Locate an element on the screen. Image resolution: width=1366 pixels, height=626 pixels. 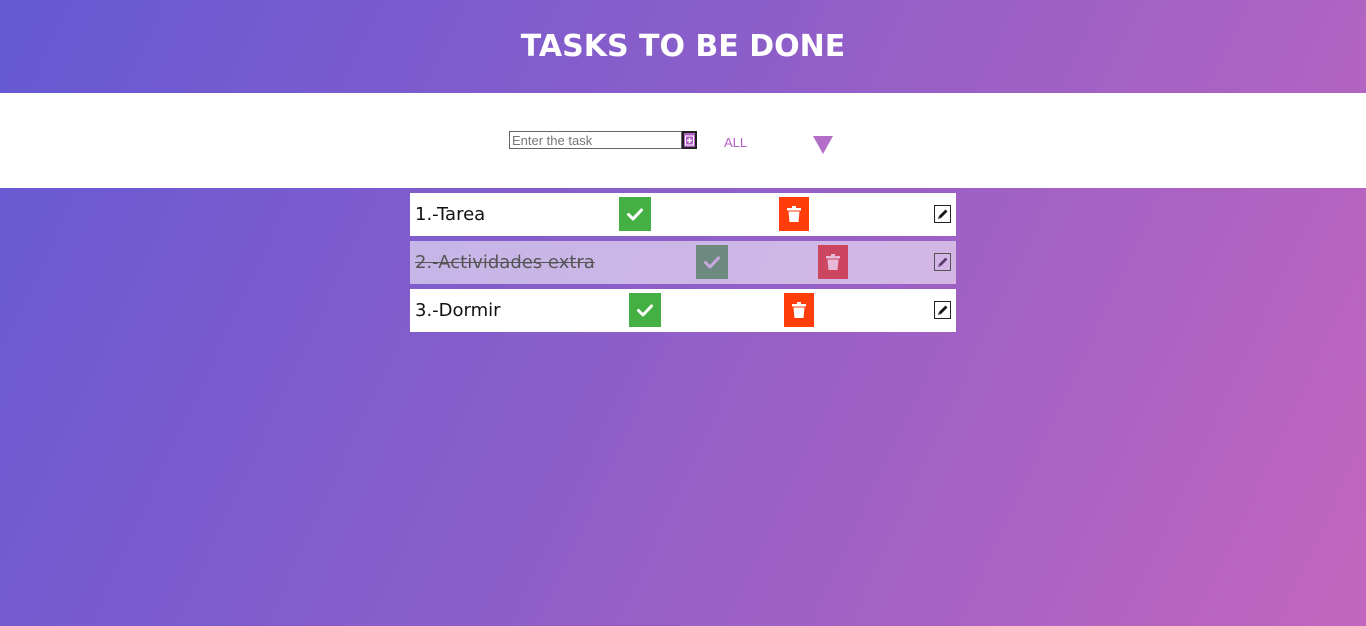
task-item: 3.-Dormir is located at coordinates (683, 310).